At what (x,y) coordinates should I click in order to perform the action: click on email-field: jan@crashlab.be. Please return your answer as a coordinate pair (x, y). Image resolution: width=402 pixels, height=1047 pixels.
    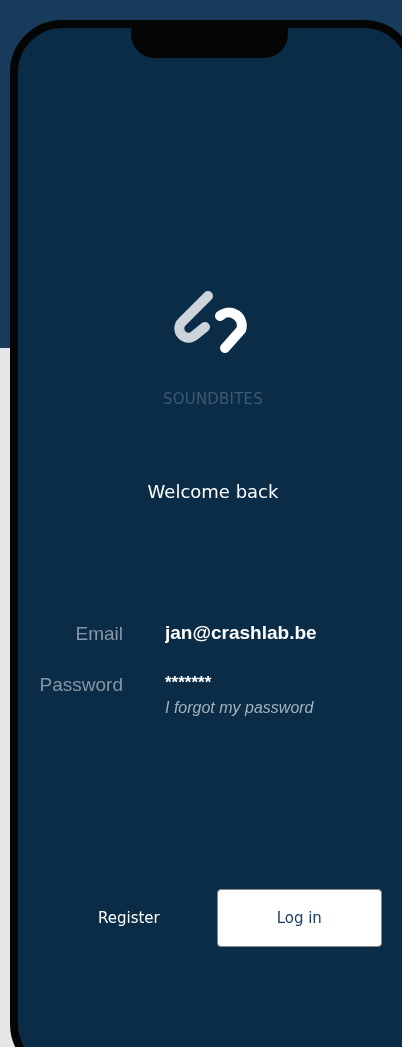
    Looking at the image, I should click on (272, 633).